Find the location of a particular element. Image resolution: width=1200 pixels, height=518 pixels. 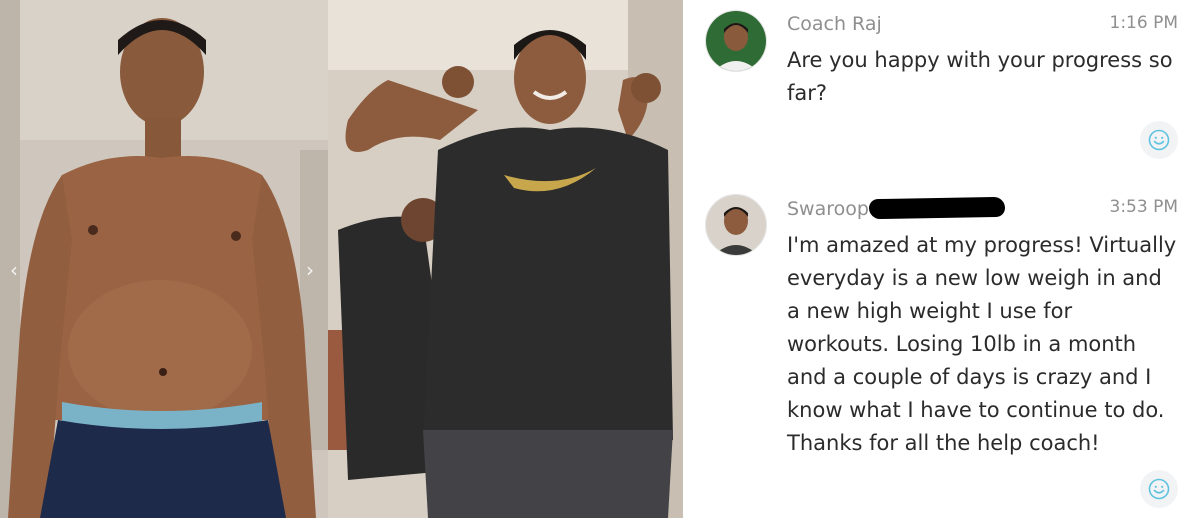

avatar-swaroop-icon is located at coordinates (736, 225).